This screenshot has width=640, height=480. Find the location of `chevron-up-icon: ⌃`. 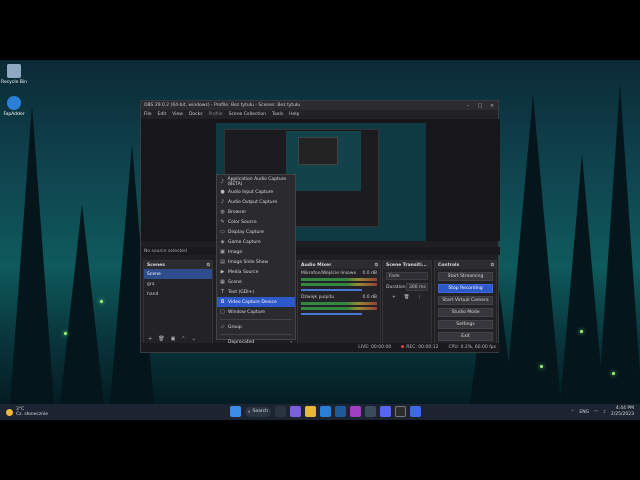

chevron-up-icon: ⌃ is located at coordinates (573, 412).